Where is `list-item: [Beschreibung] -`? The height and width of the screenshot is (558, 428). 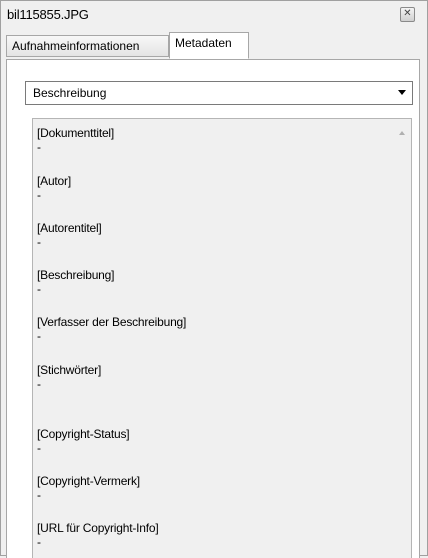 list-item: [Beschreibung] - is located at coordinates (75, 281).